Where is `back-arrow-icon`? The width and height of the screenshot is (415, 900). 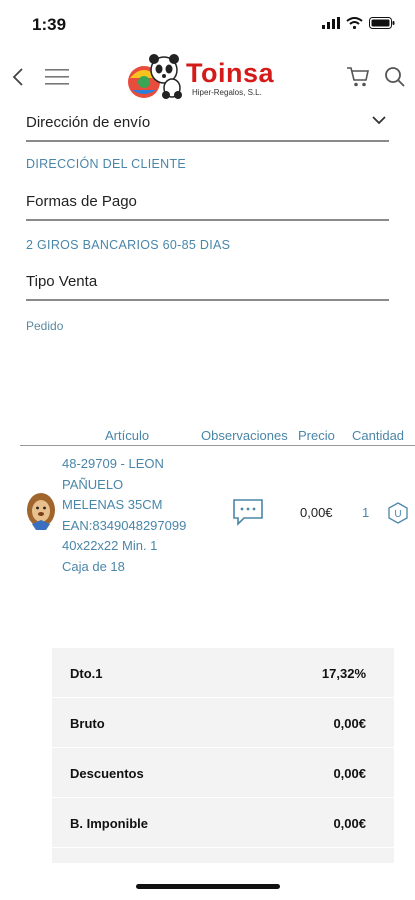 back-arrow-icon is located at coordinates (19, 77).